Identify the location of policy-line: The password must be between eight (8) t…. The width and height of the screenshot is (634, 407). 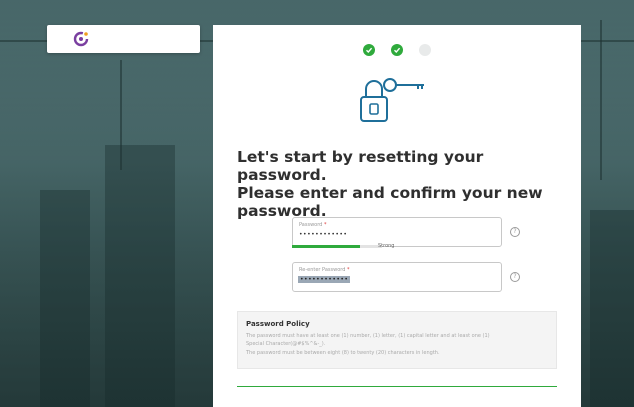
(343, 353).